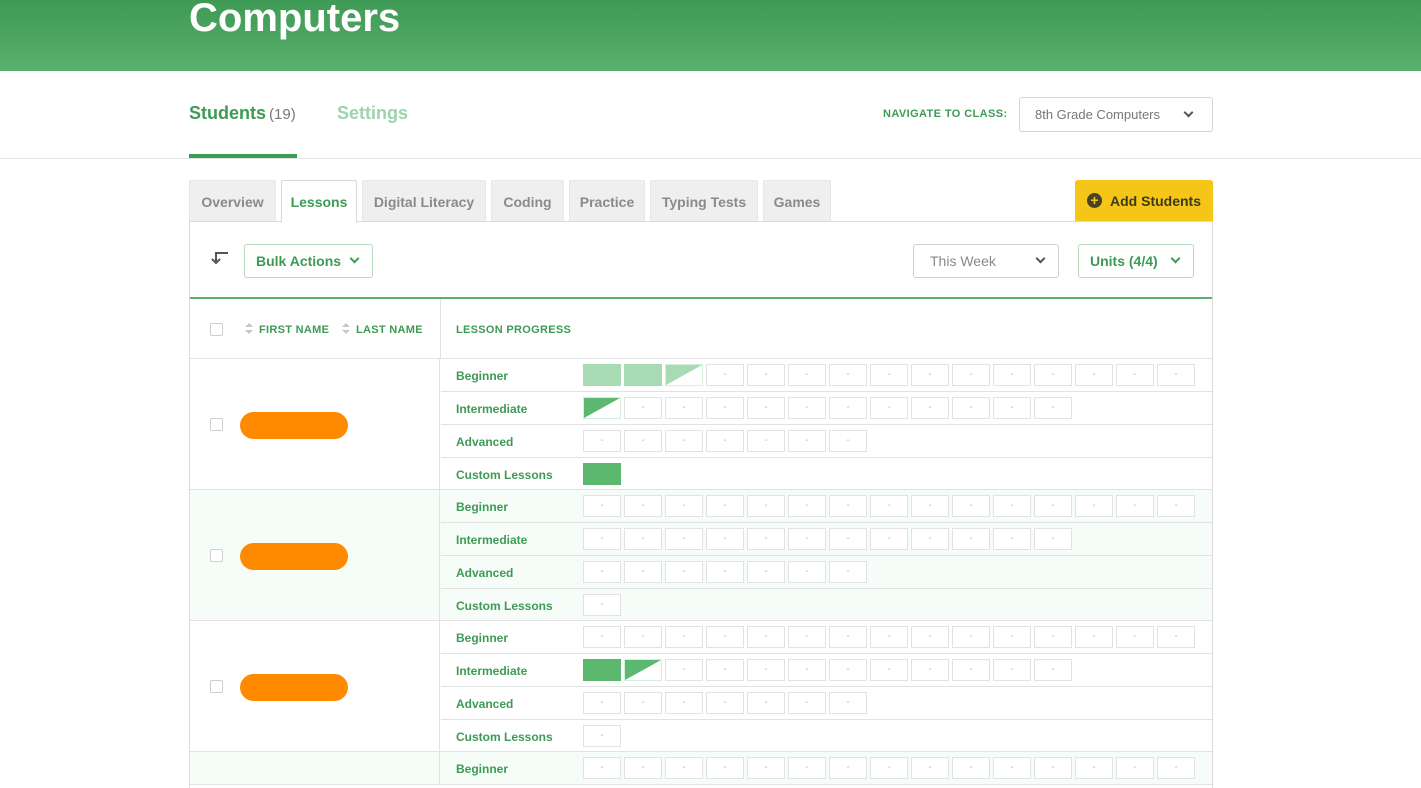 The width and height of the screenshot is (1421, 788). What do you see at coordinates (294, 330) in the screenshot?
I see `first-name-header: FIRST NAME` at bounding box center [294, 330].